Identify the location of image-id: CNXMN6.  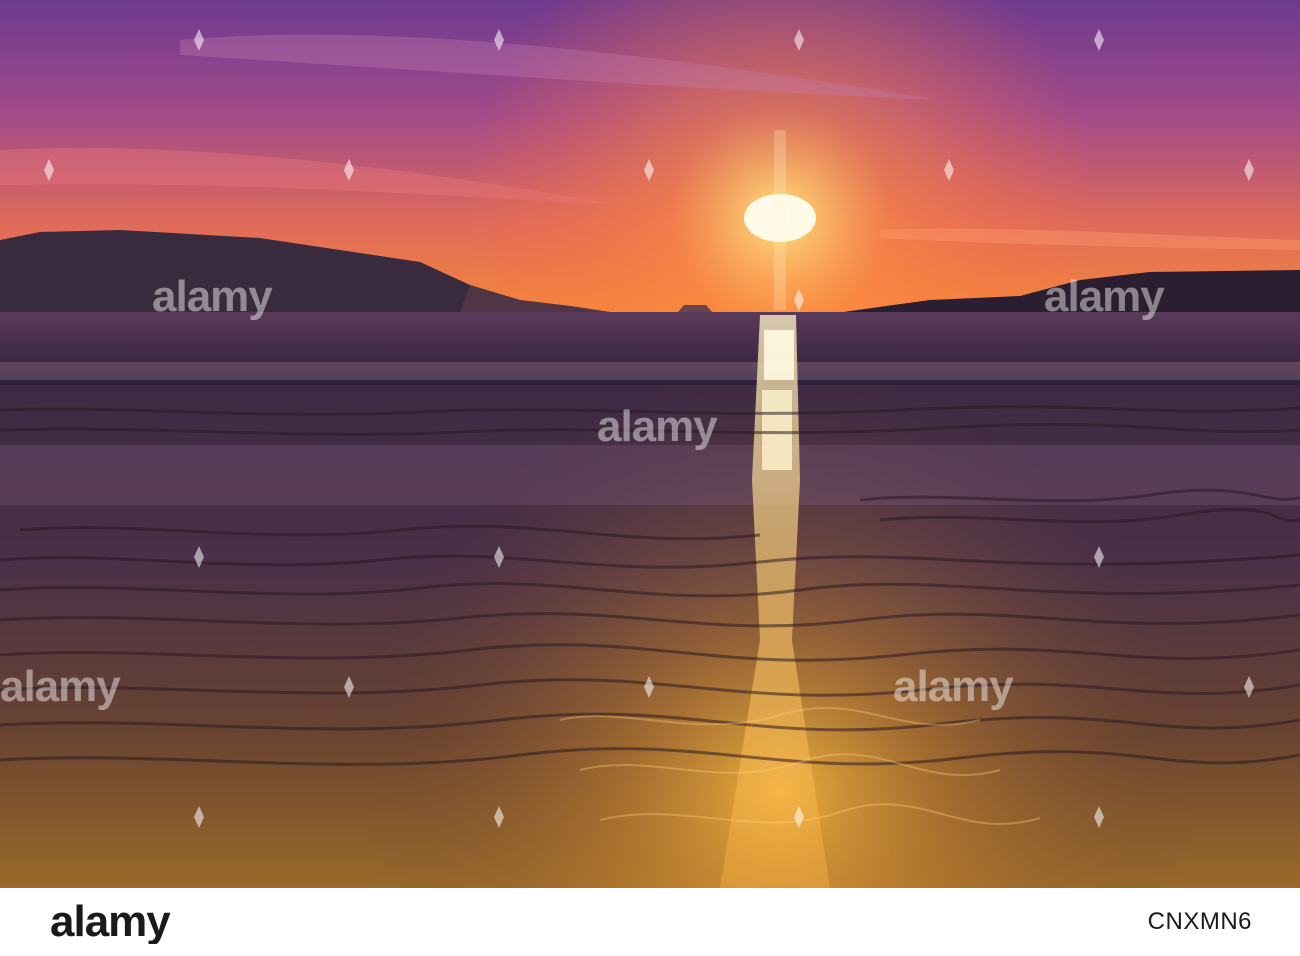
(1199, 921).